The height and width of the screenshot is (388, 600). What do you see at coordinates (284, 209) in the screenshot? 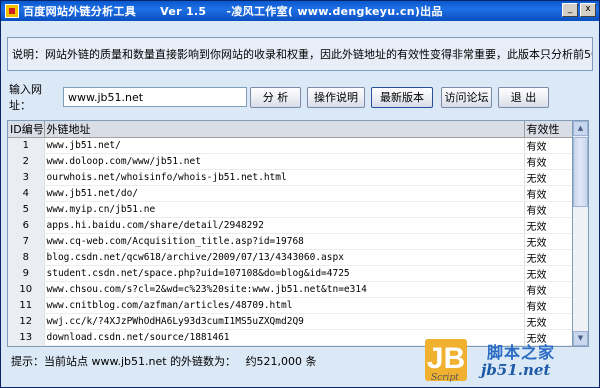
I see `url-cell: www.myip.cn/jb51.ne` at bounding box center [284, 209].